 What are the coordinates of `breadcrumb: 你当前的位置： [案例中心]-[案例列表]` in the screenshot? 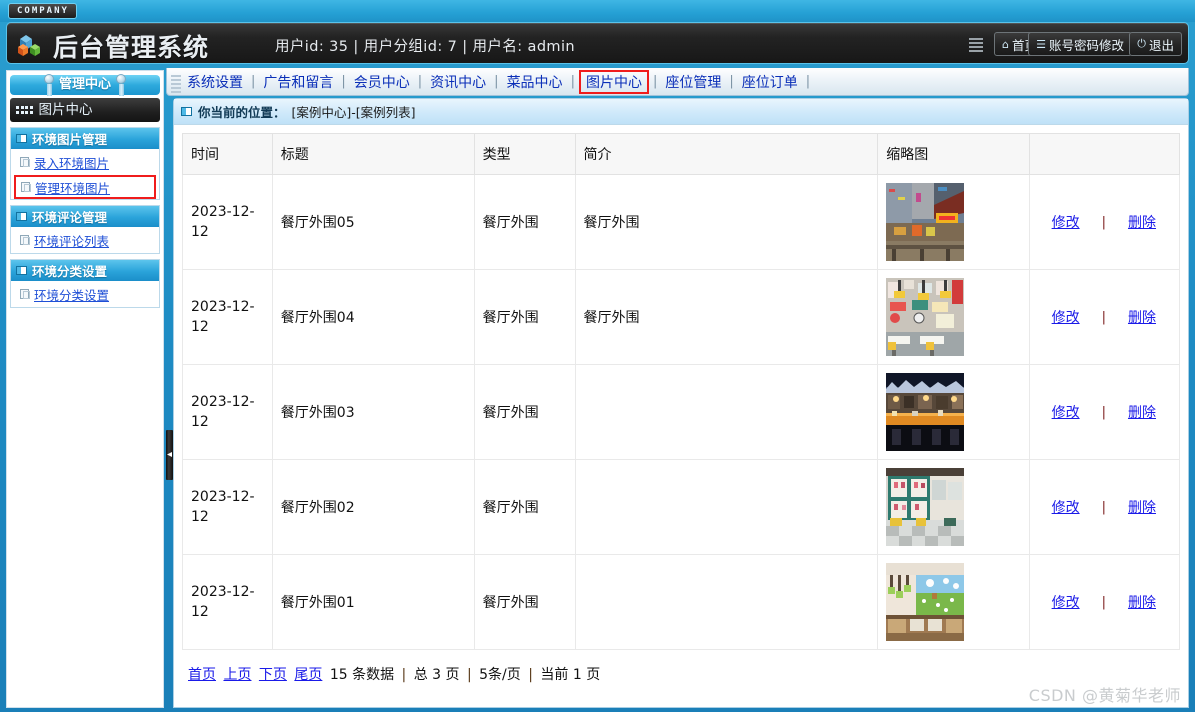 It's located at (681, 112).